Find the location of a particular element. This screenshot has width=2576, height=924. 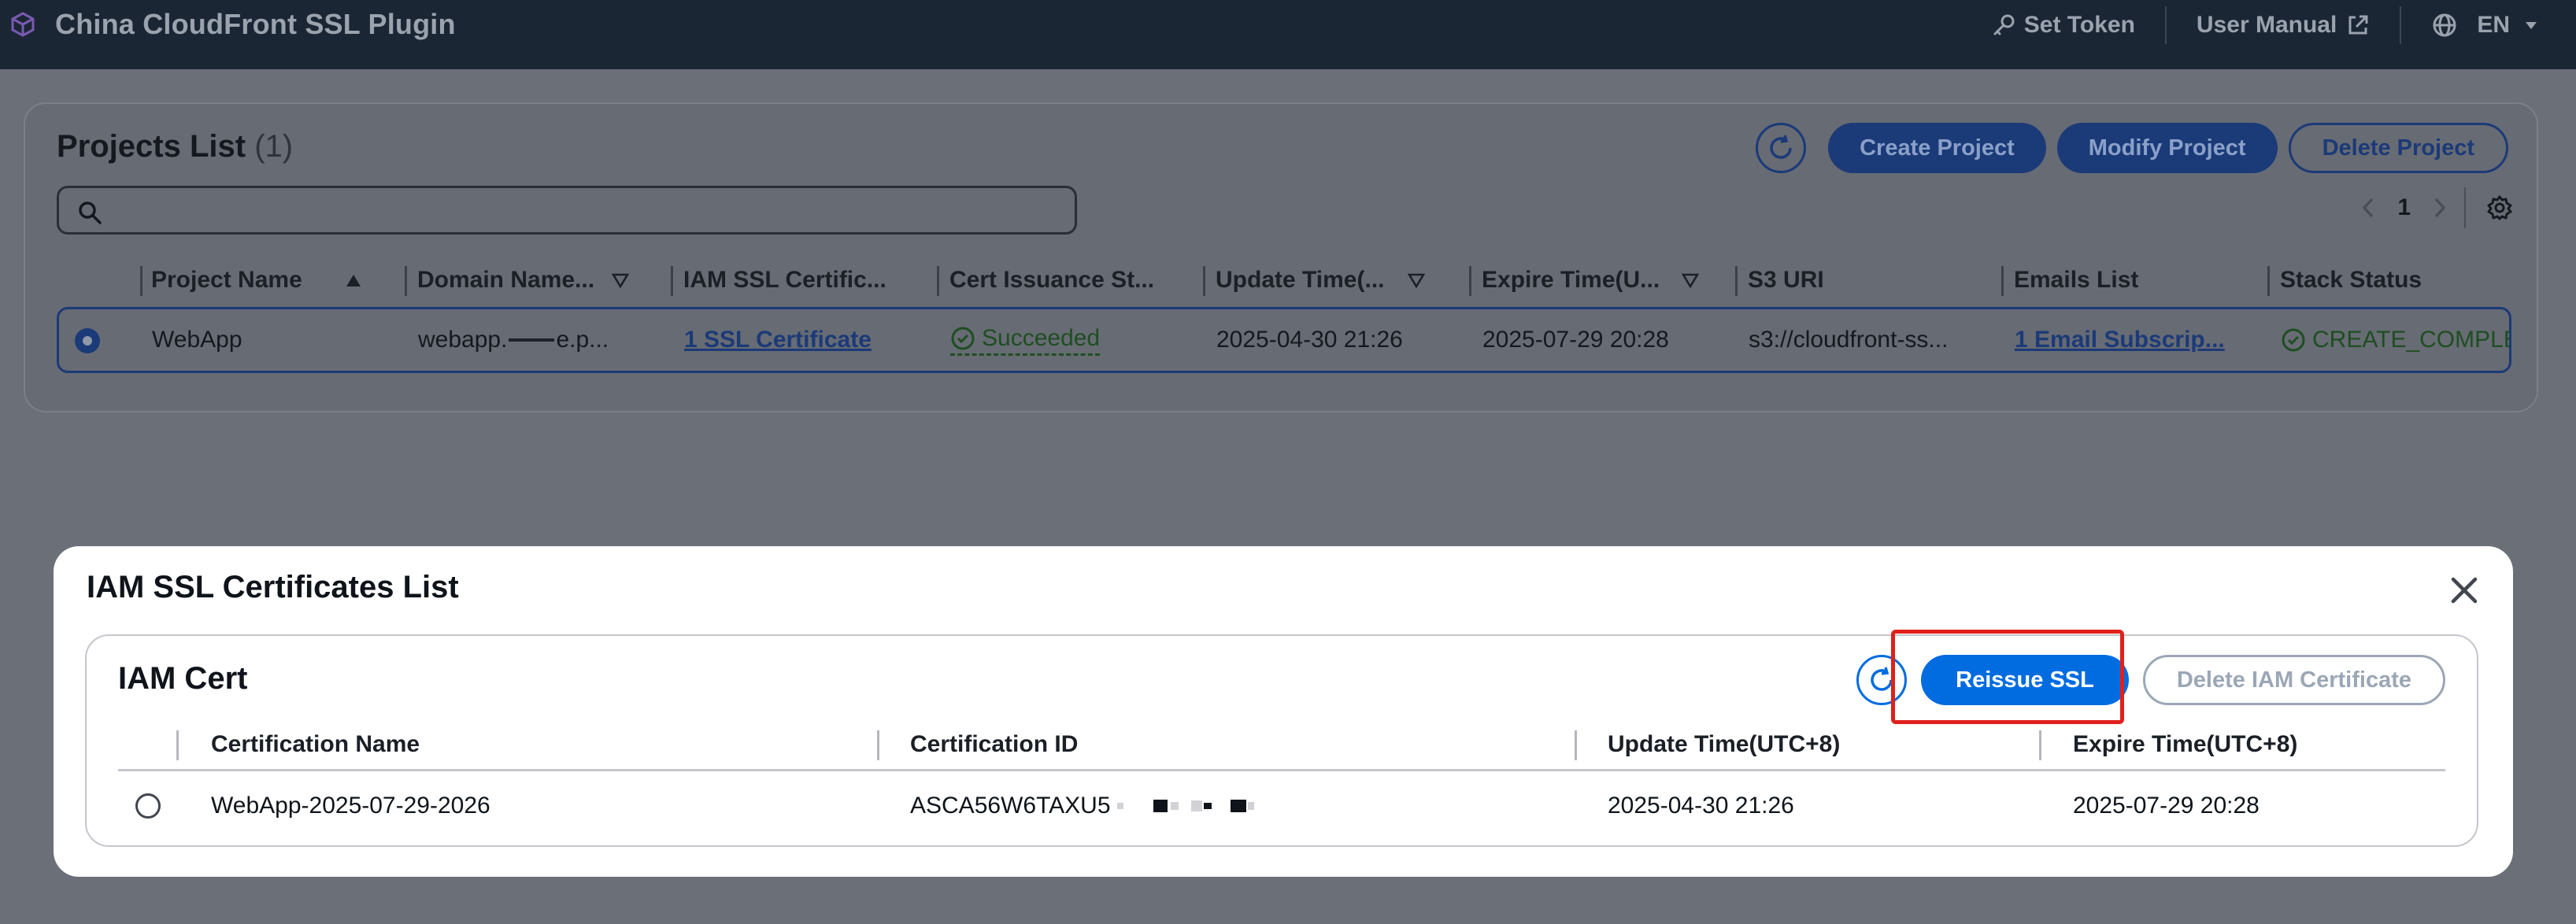

brand: China CloudFront SSL Plugin is located at coordinates (232, 24).